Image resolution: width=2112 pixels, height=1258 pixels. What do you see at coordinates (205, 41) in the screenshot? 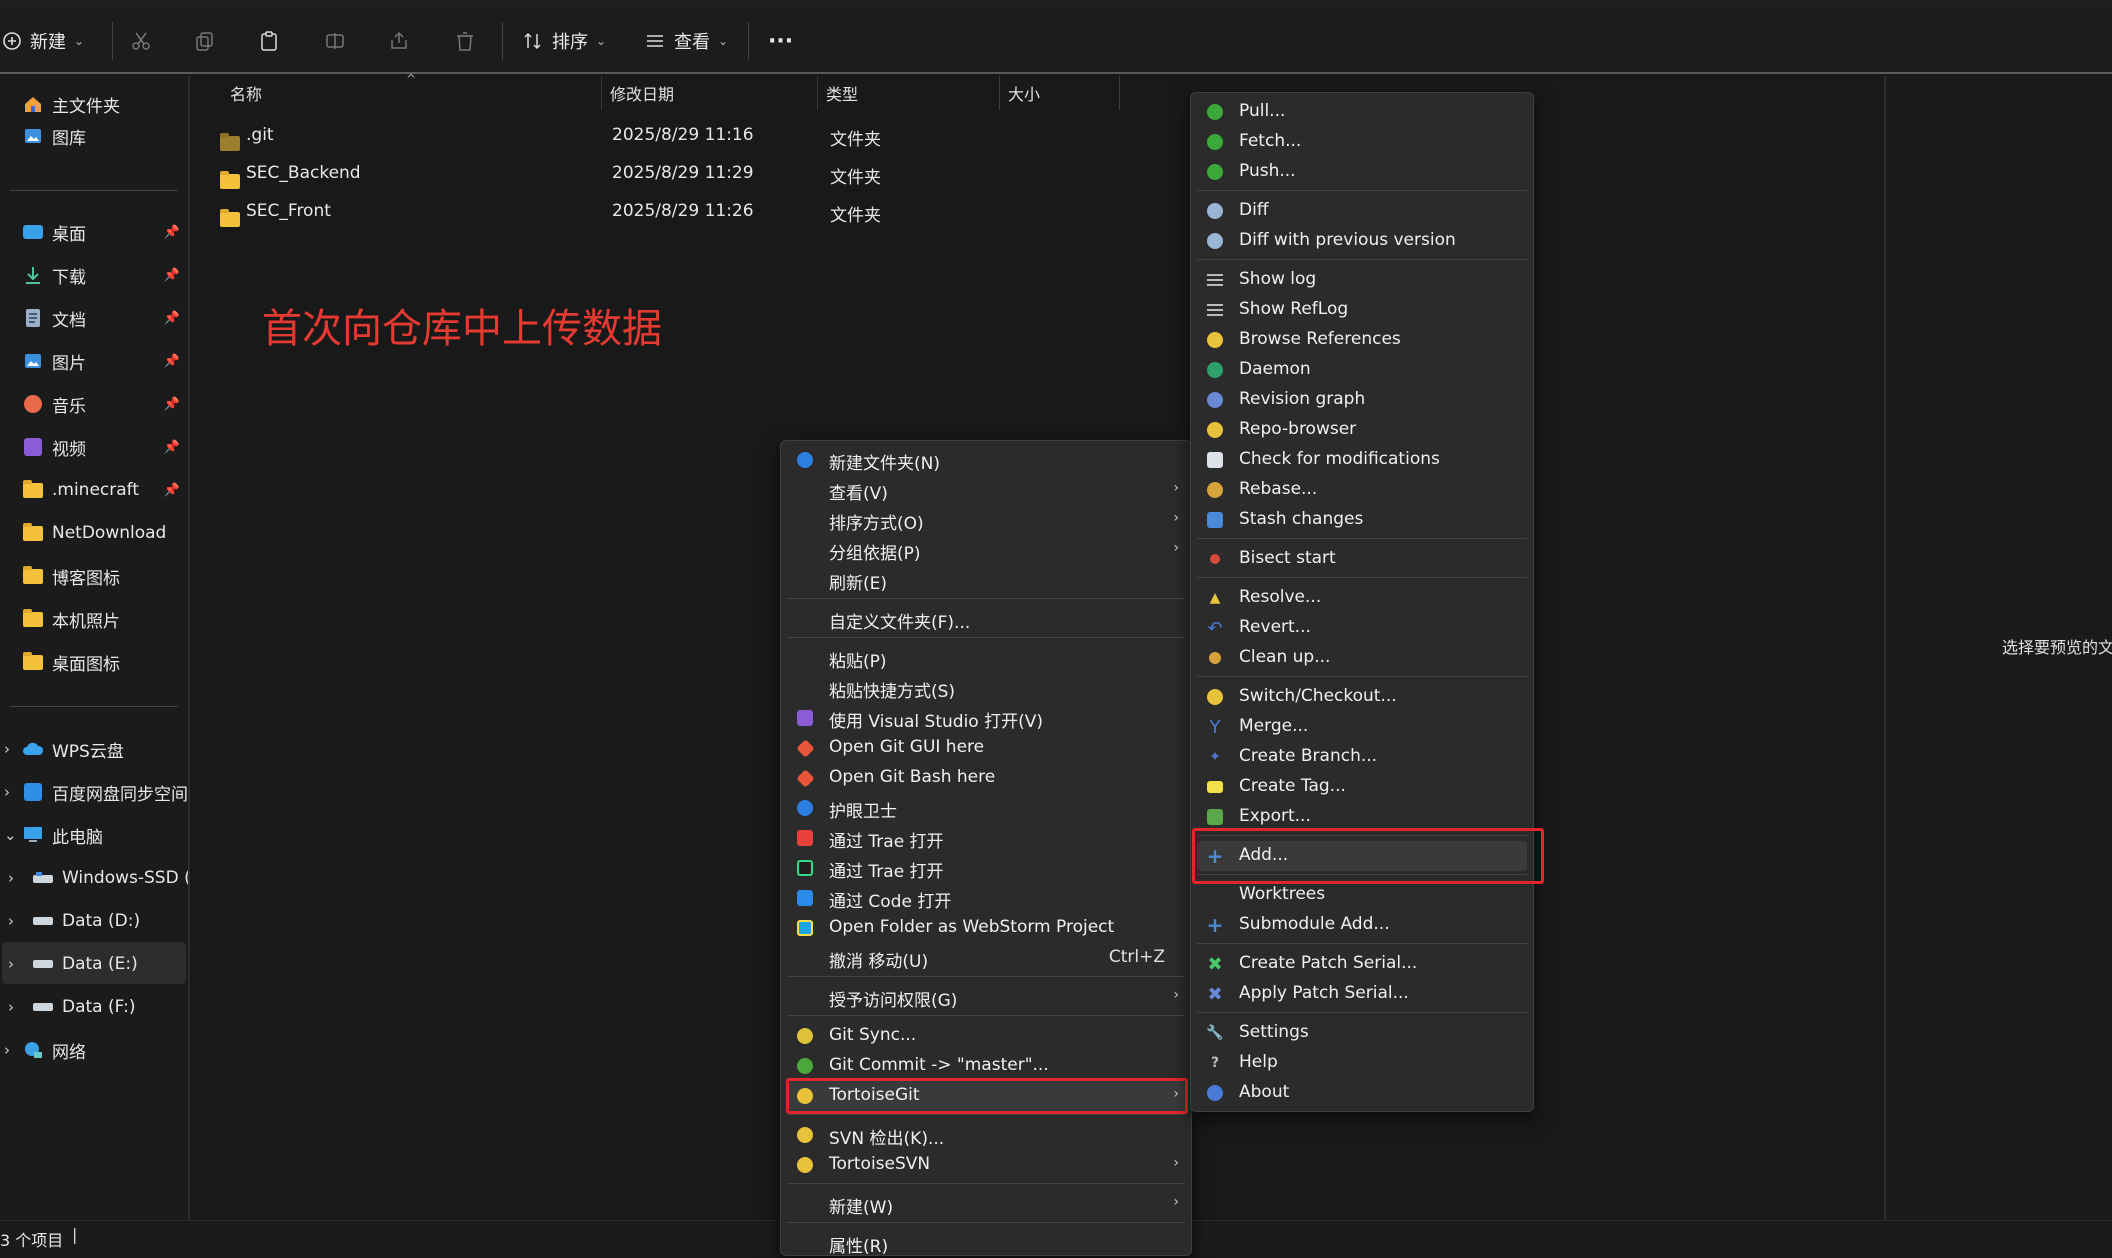
I see `copy-button` at bounding box center [205, 41].